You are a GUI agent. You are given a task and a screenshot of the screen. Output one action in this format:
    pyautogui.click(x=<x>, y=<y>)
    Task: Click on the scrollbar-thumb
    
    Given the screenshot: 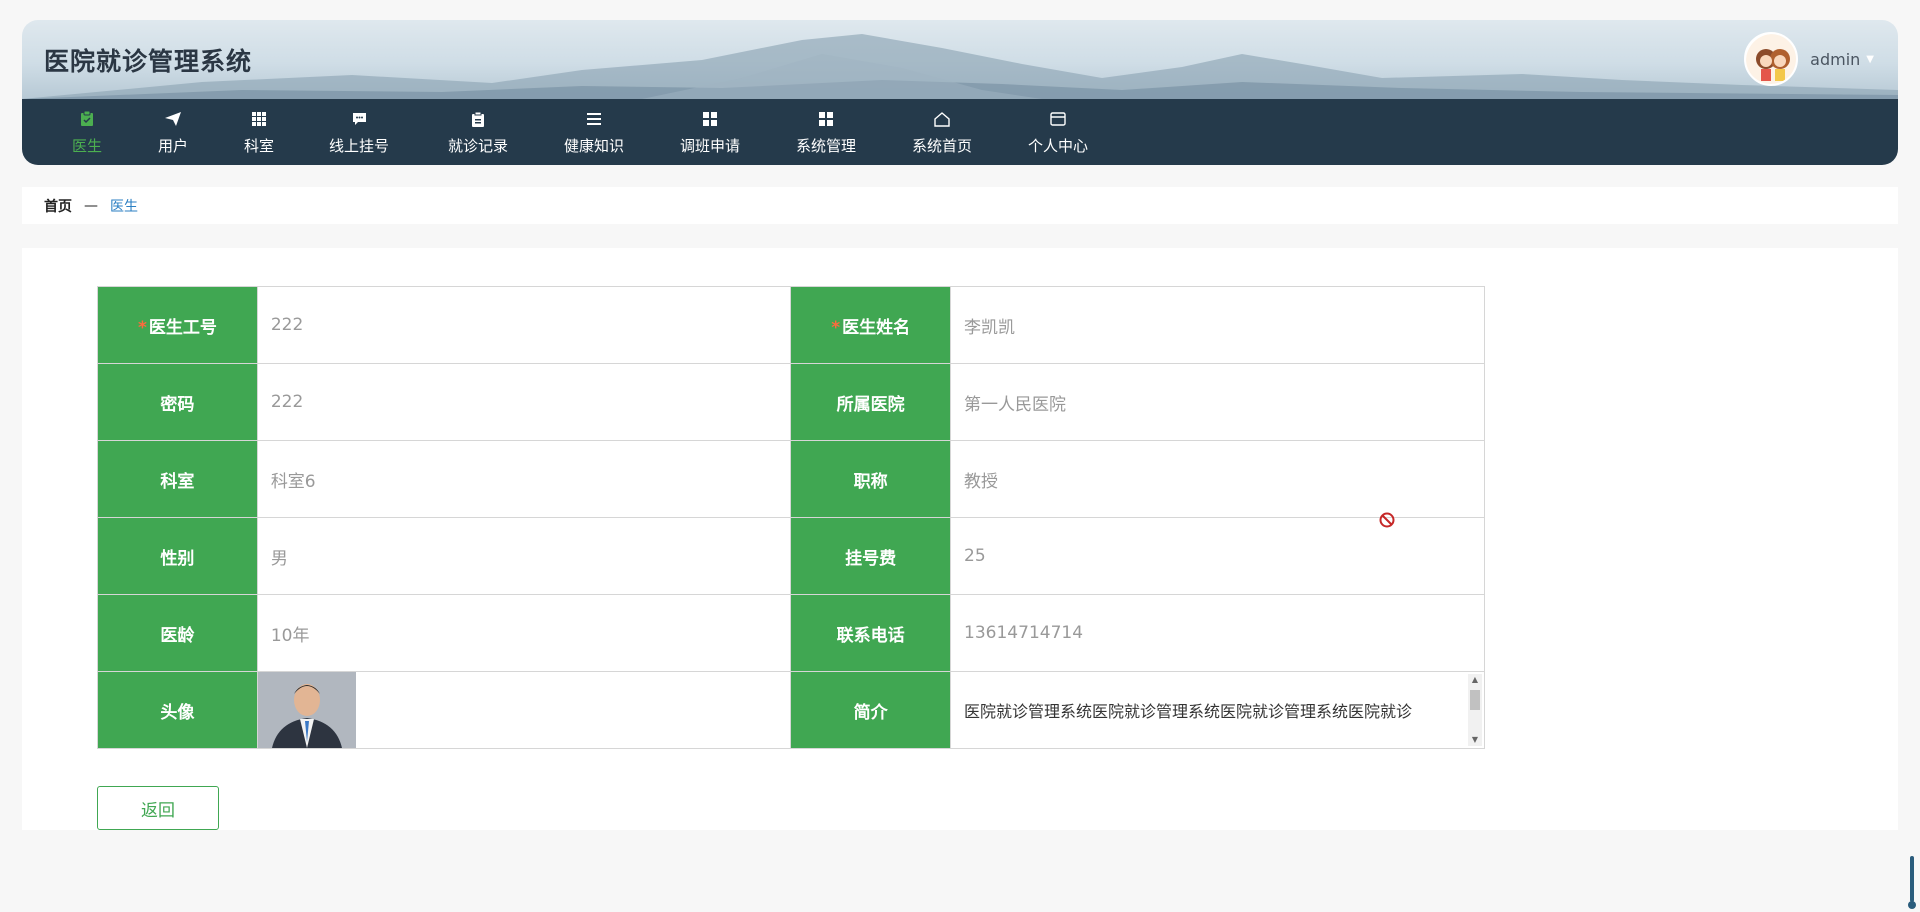 What is the action you would take?
    pyautogui.click(x=1475, y=700)
    